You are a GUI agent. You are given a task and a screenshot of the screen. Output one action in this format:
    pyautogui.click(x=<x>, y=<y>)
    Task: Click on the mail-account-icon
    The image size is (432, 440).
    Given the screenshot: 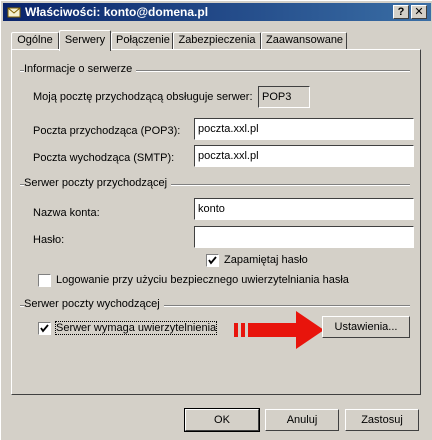 What is the action you would take?
    pyautogui.click(x=14, y=12)
    